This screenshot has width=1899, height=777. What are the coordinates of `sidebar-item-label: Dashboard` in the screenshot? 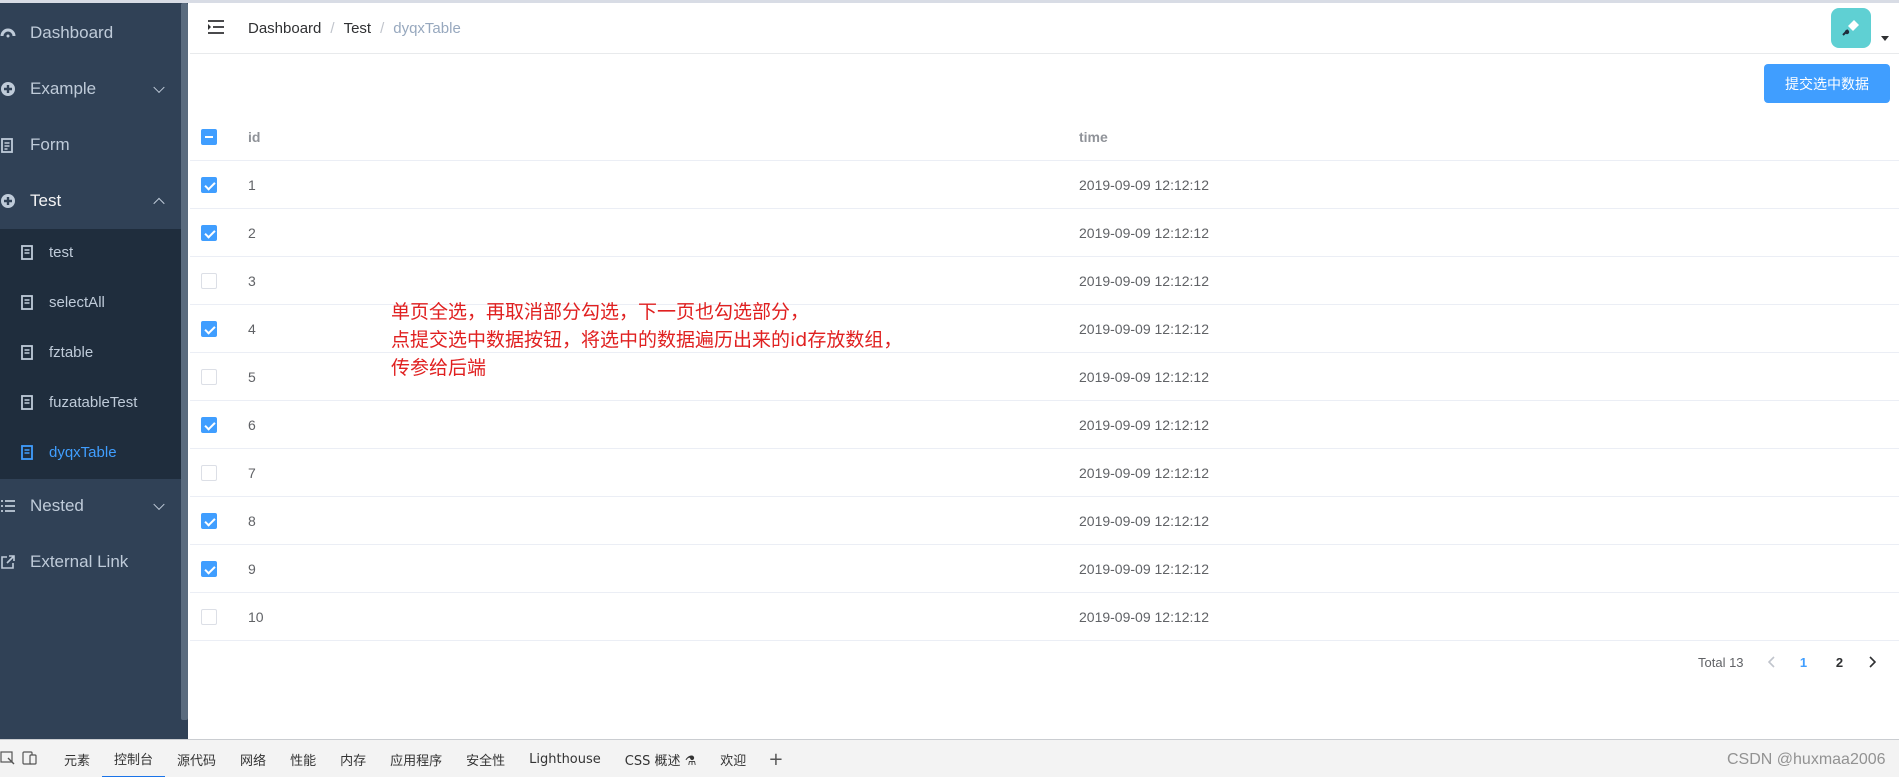 It's located at (72, 32).